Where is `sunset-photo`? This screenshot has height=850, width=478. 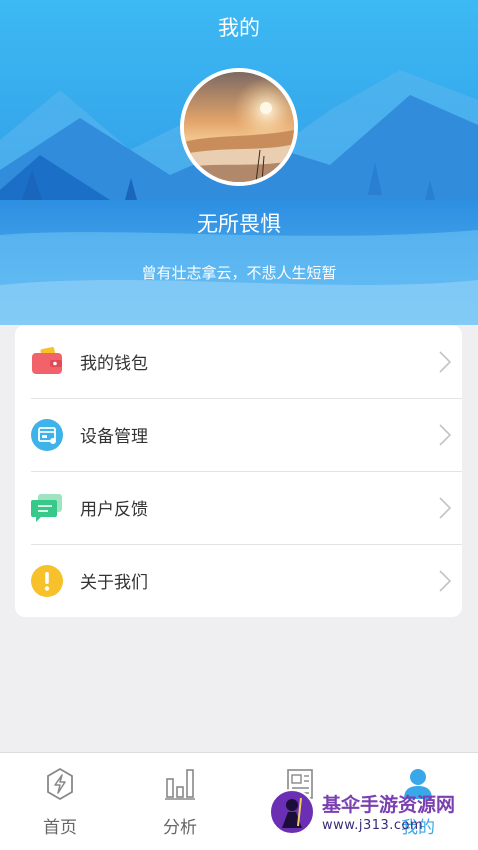
sunset-photo is located at coordinates (239, 127).